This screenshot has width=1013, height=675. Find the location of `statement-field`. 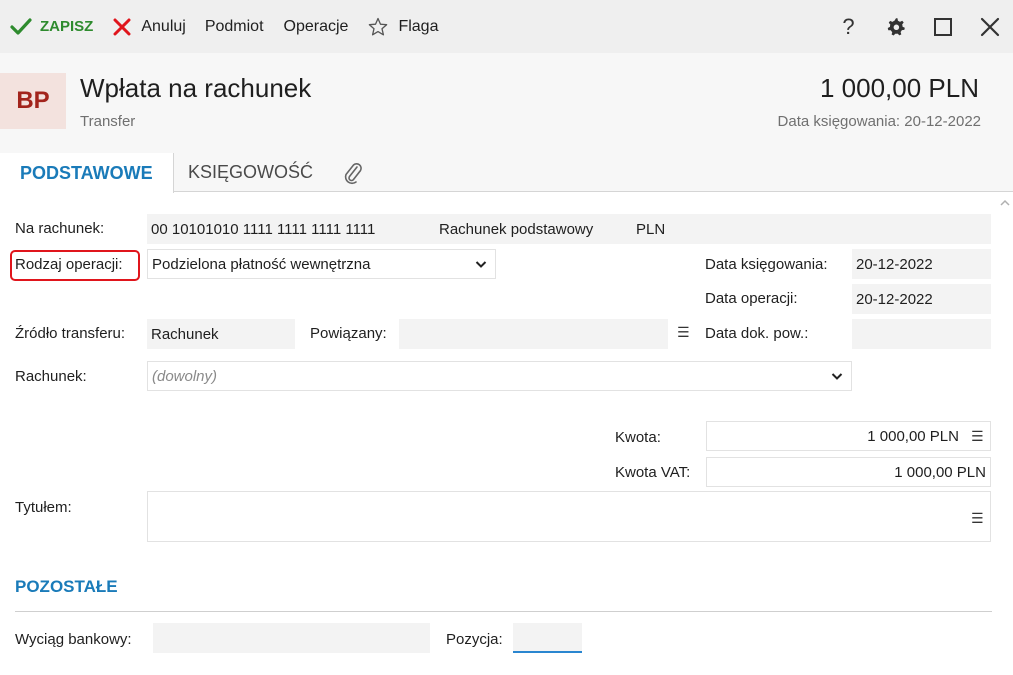

statement-field is located at coordinates (291, 638).